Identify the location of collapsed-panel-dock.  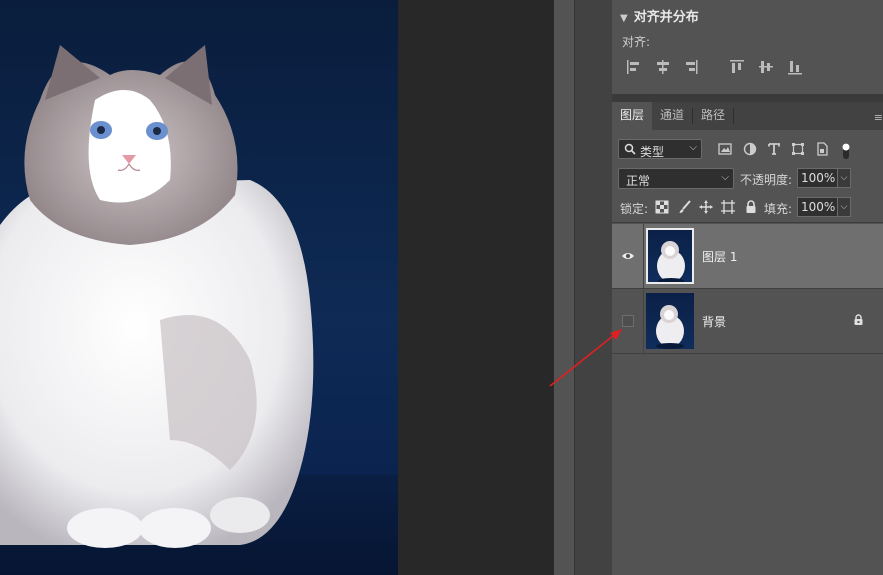
(593, 287).